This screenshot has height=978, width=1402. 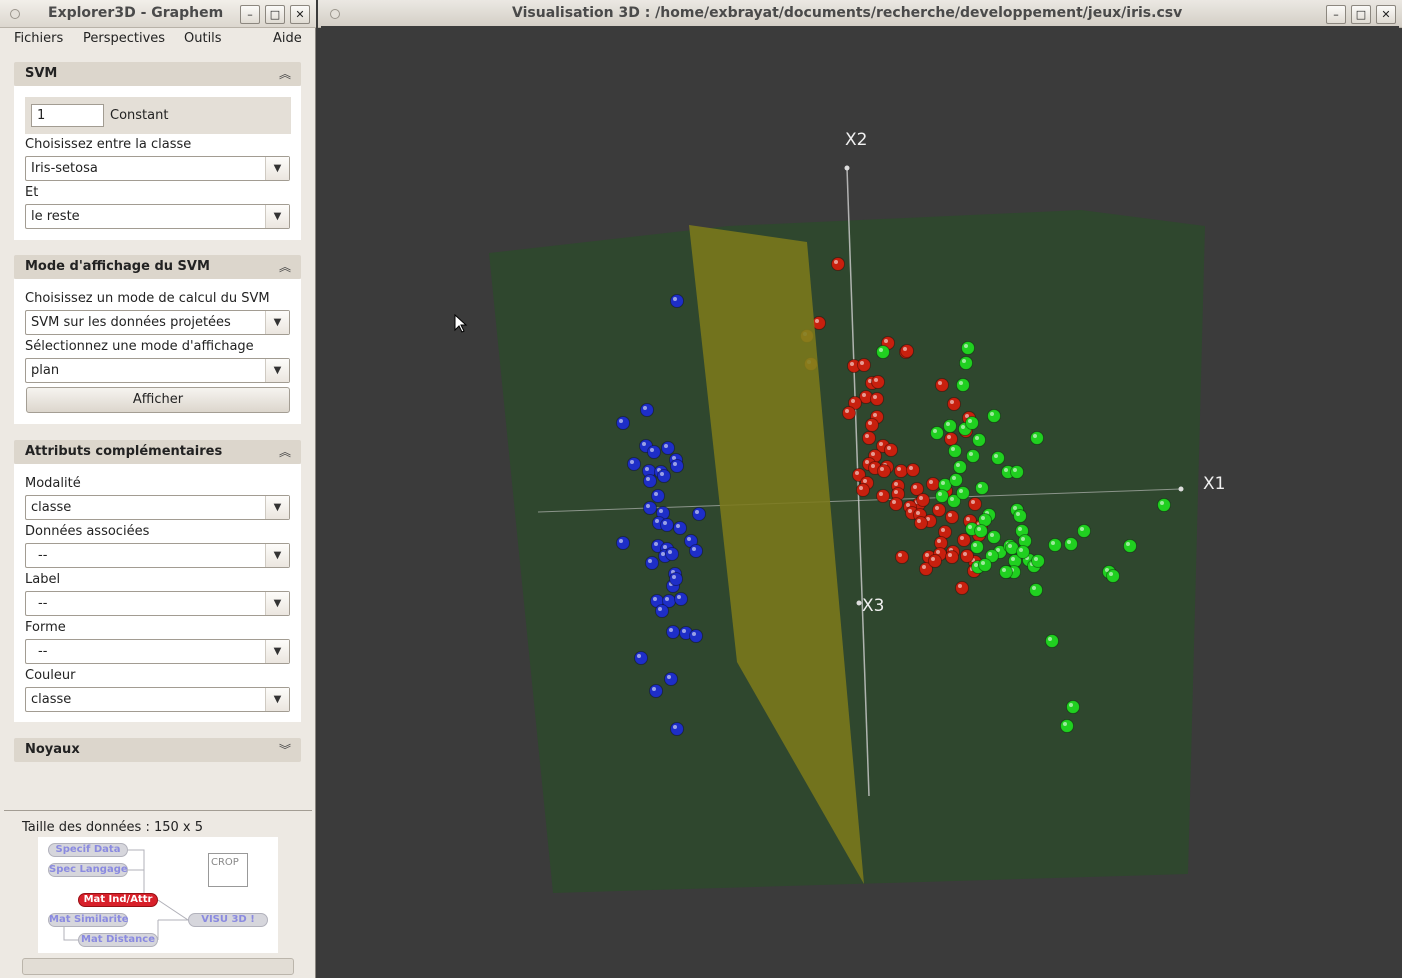 I want to click on couleur-select: classe ▼, so click(x=157, y=699).